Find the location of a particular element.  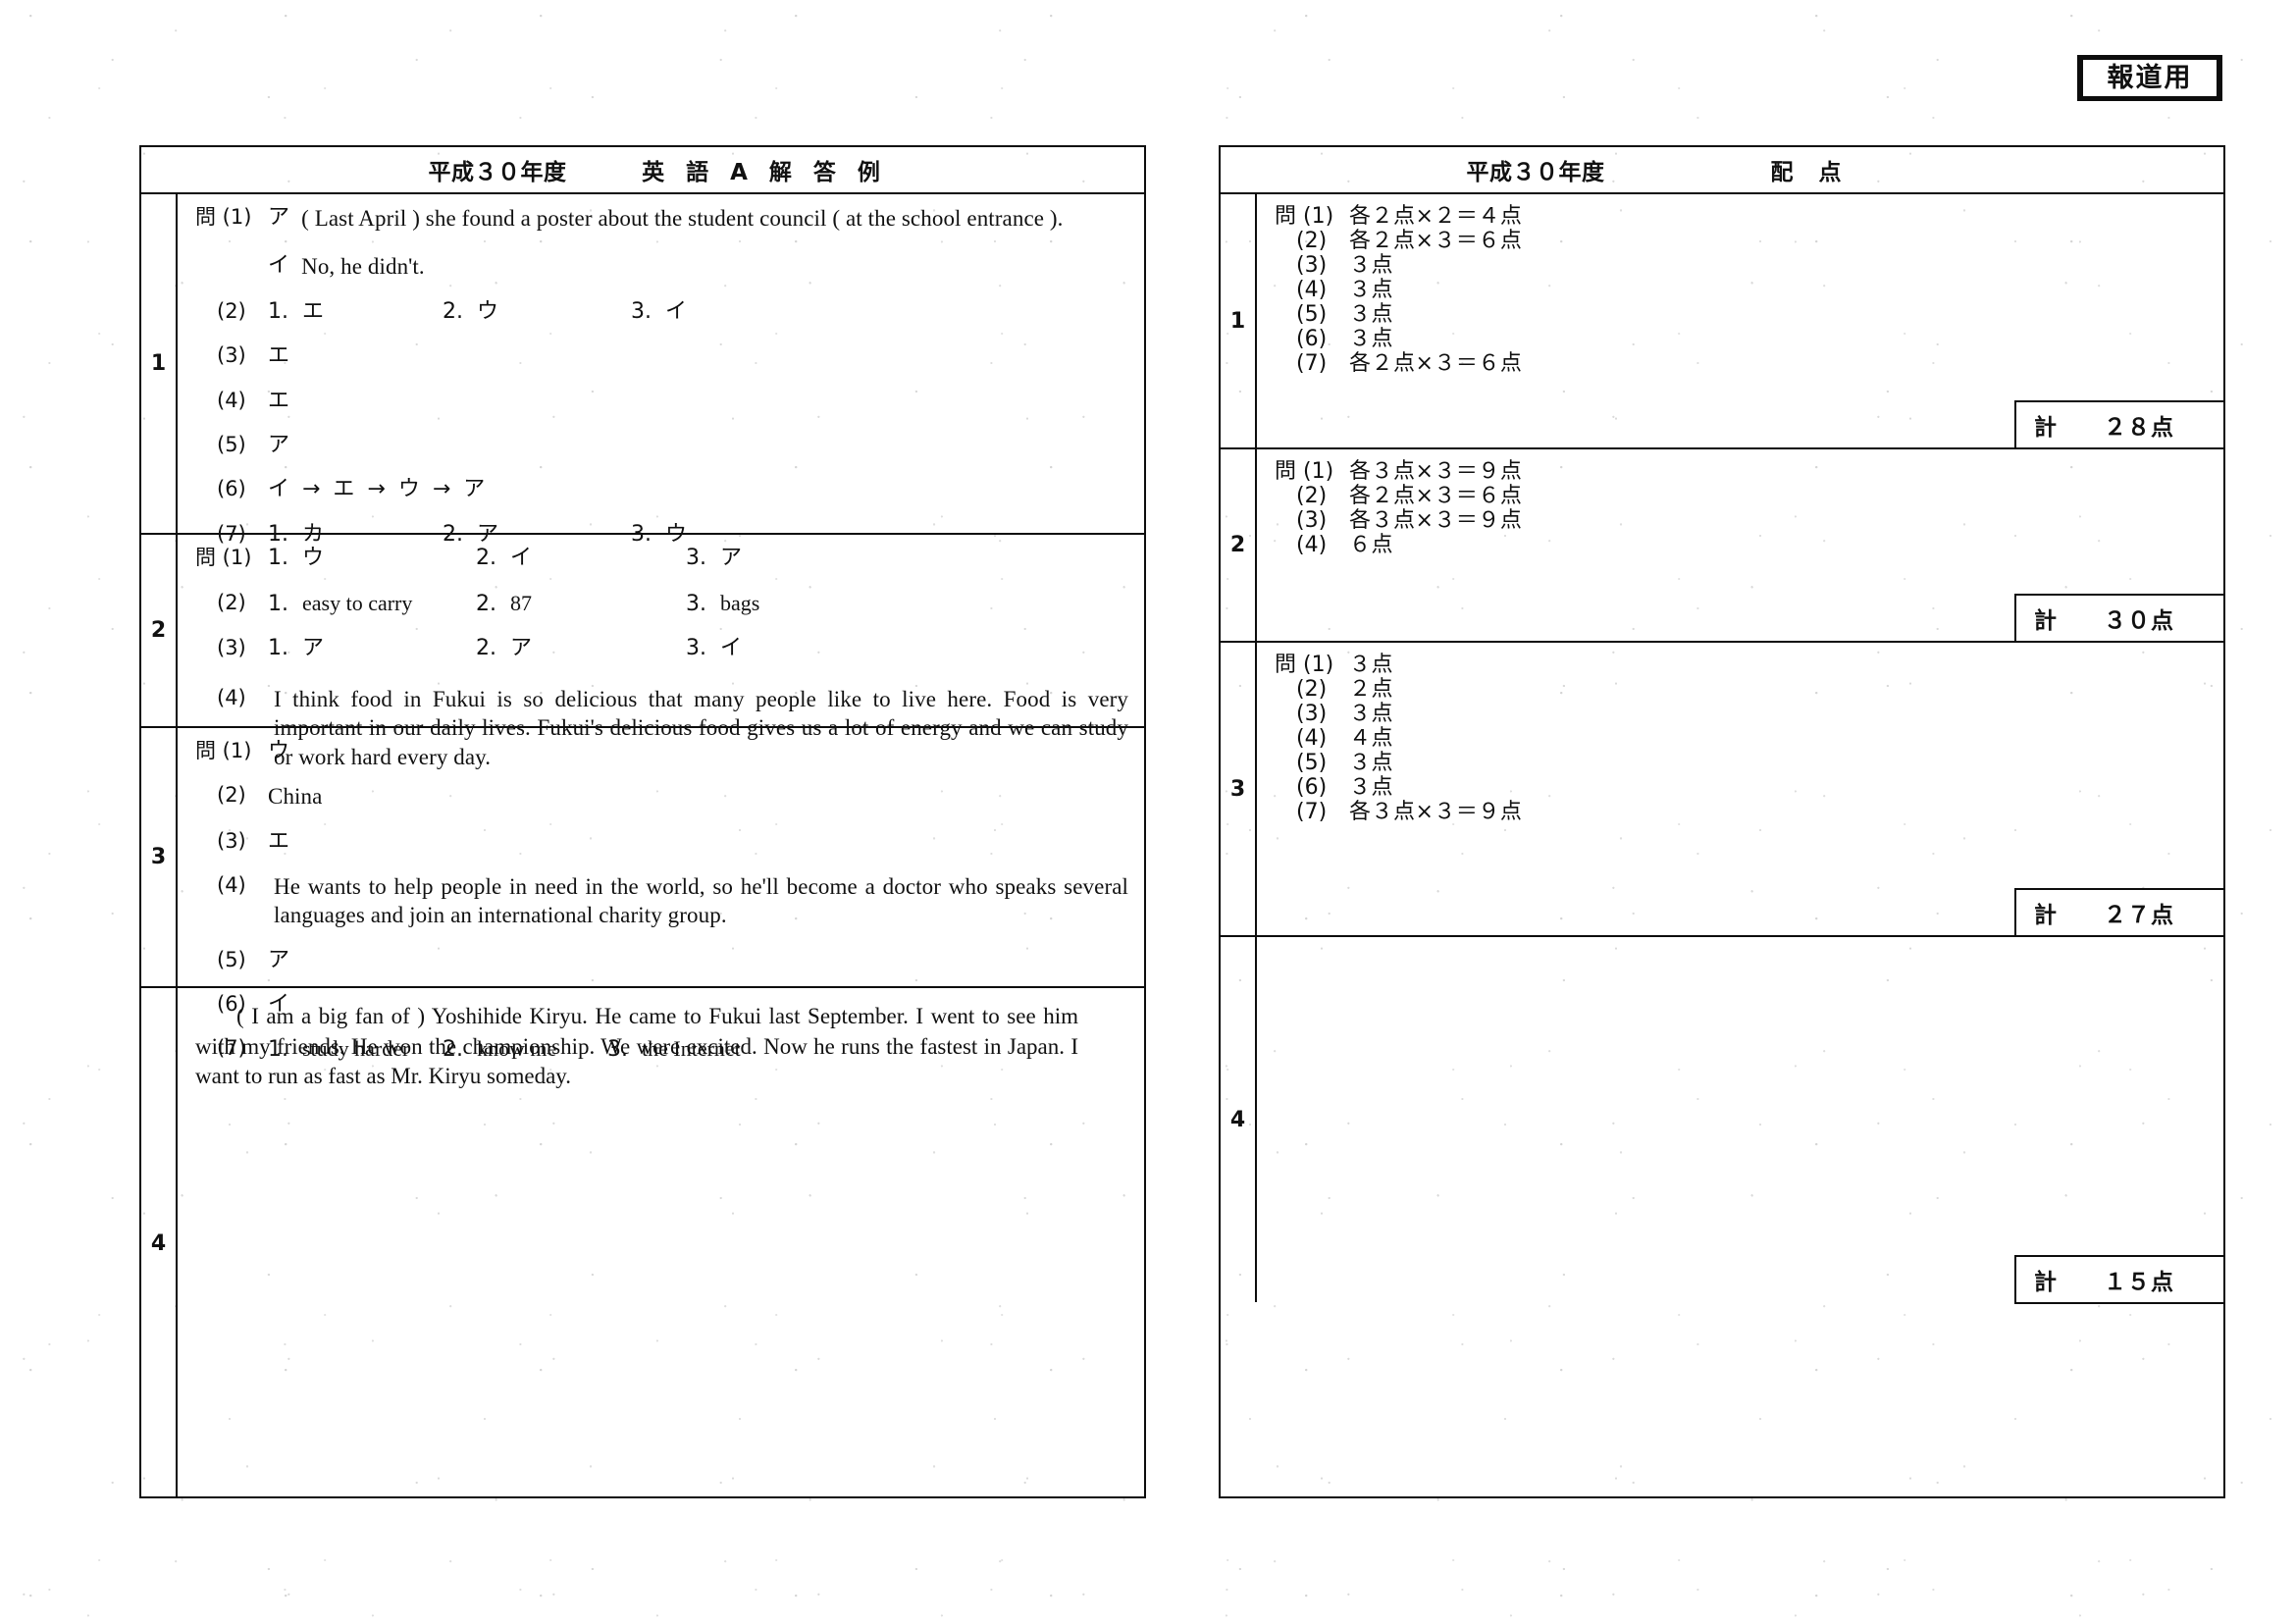

points-row-number: 3 is located at coordinates (1239, 789).